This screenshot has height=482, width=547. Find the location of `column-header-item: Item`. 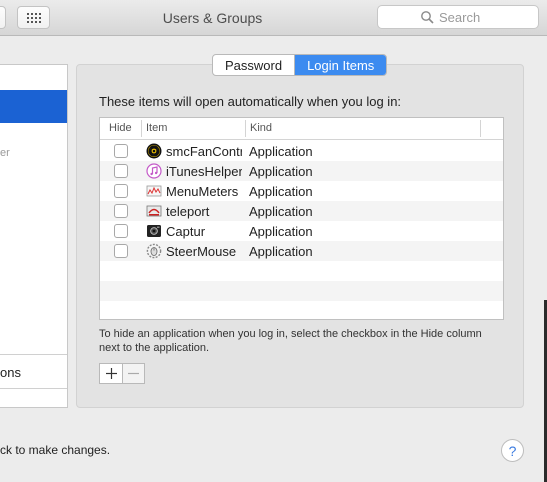

column-header-item: Item is located at coordinates (156, 128).